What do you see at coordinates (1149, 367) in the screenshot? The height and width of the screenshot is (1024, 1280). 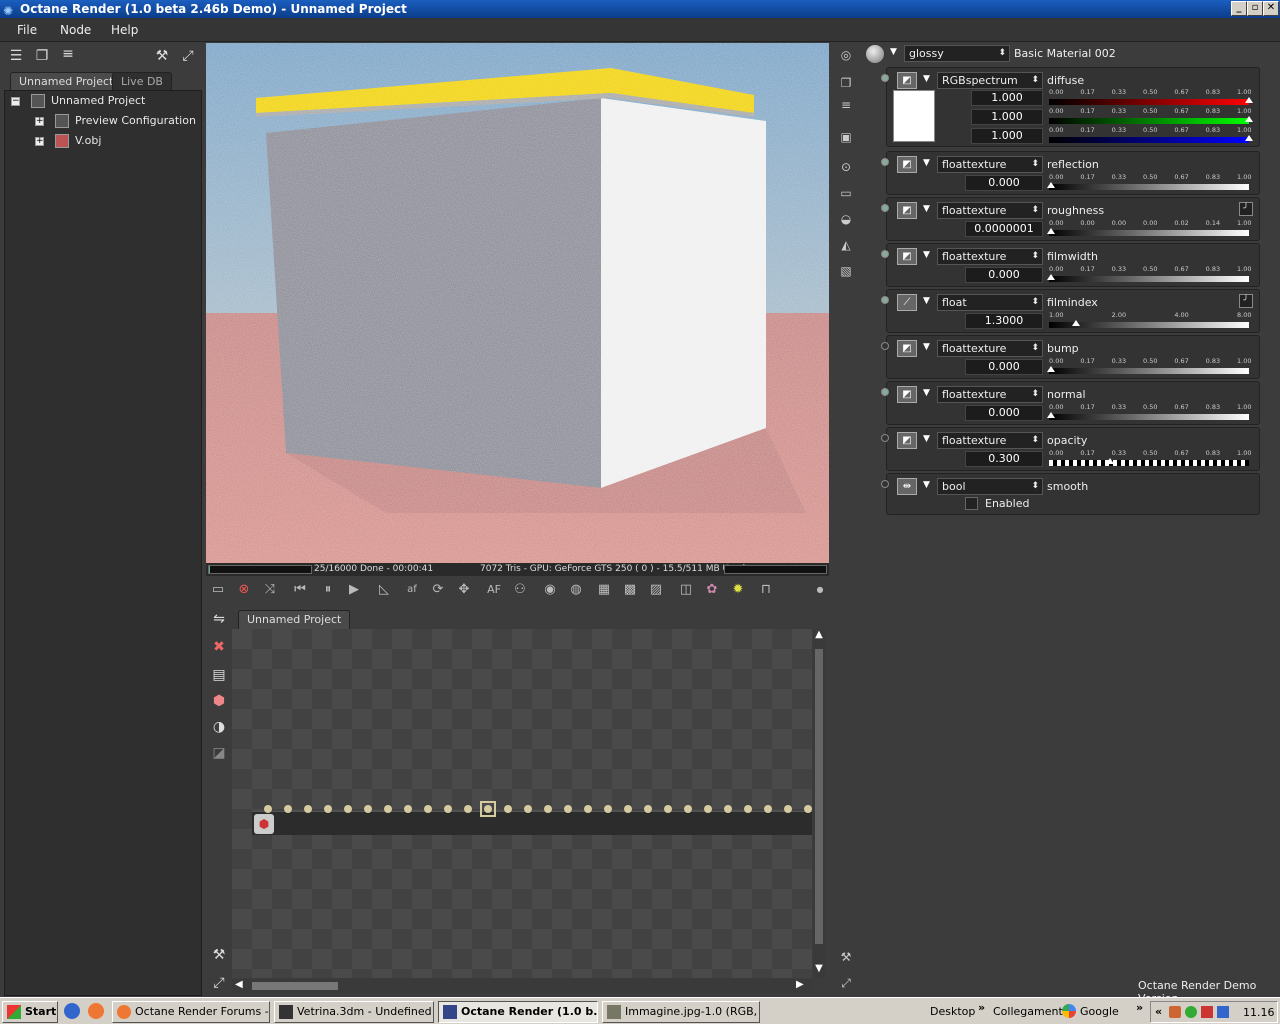 I see `bump-slider: 0.00 0.17 0.33 0.50 0.67 0.83 1.00` at bounding box center [1149, 367].